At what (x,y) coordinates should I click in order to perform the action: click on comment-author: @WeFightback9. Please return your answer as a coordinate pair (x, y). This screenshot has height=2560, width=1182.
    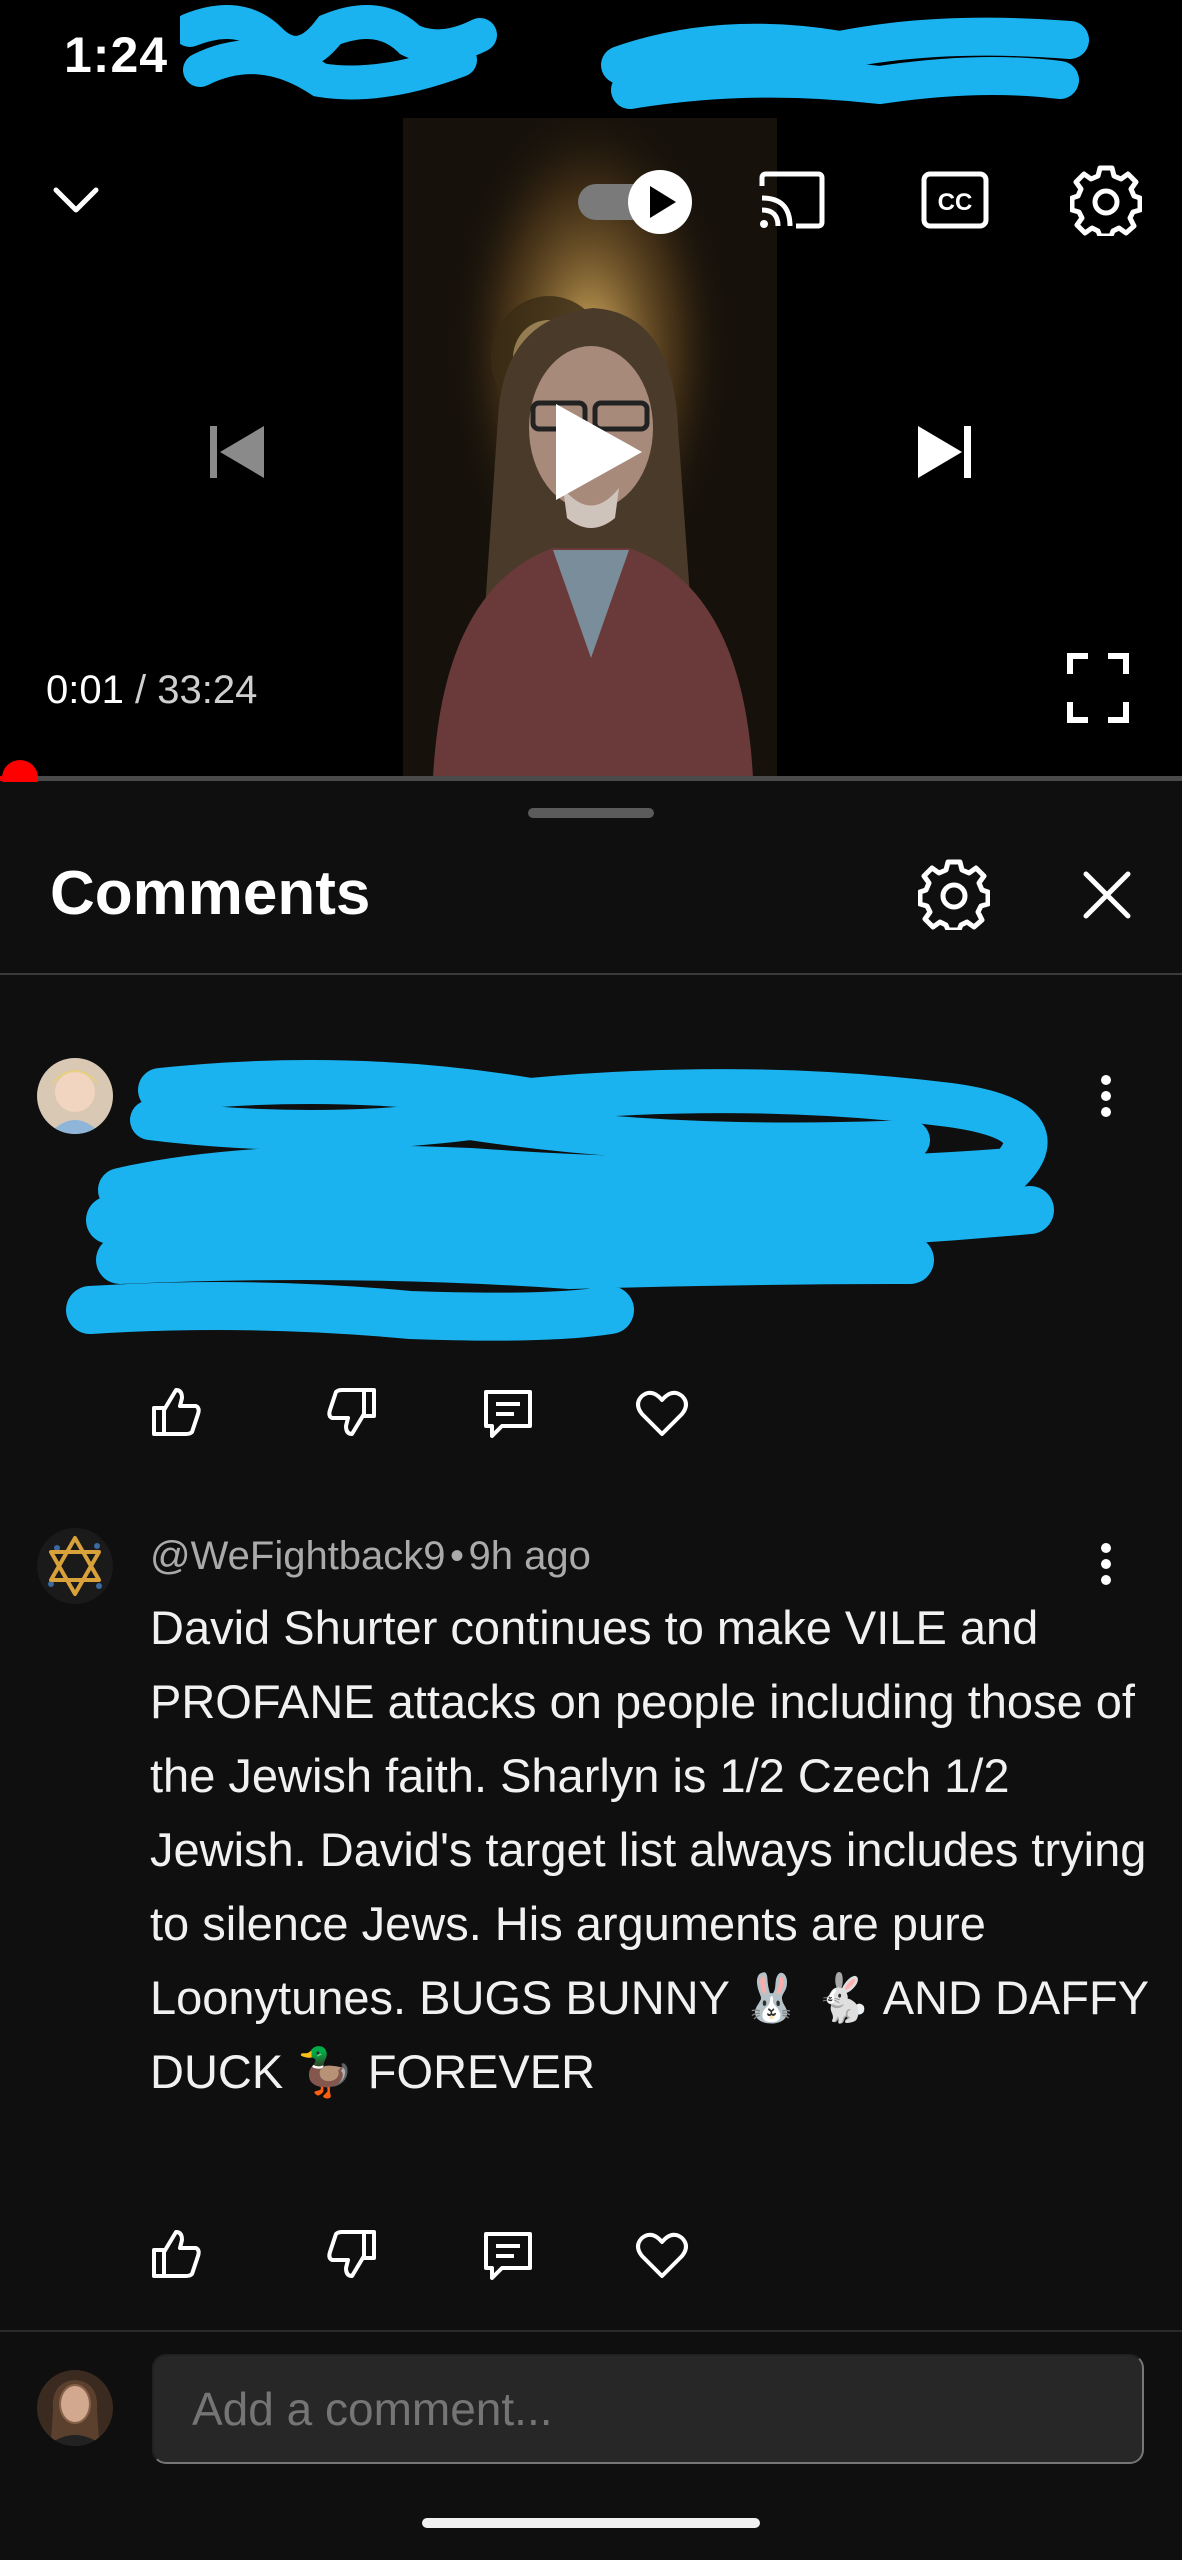
    Looking at the image, I should click on (298, 1556).